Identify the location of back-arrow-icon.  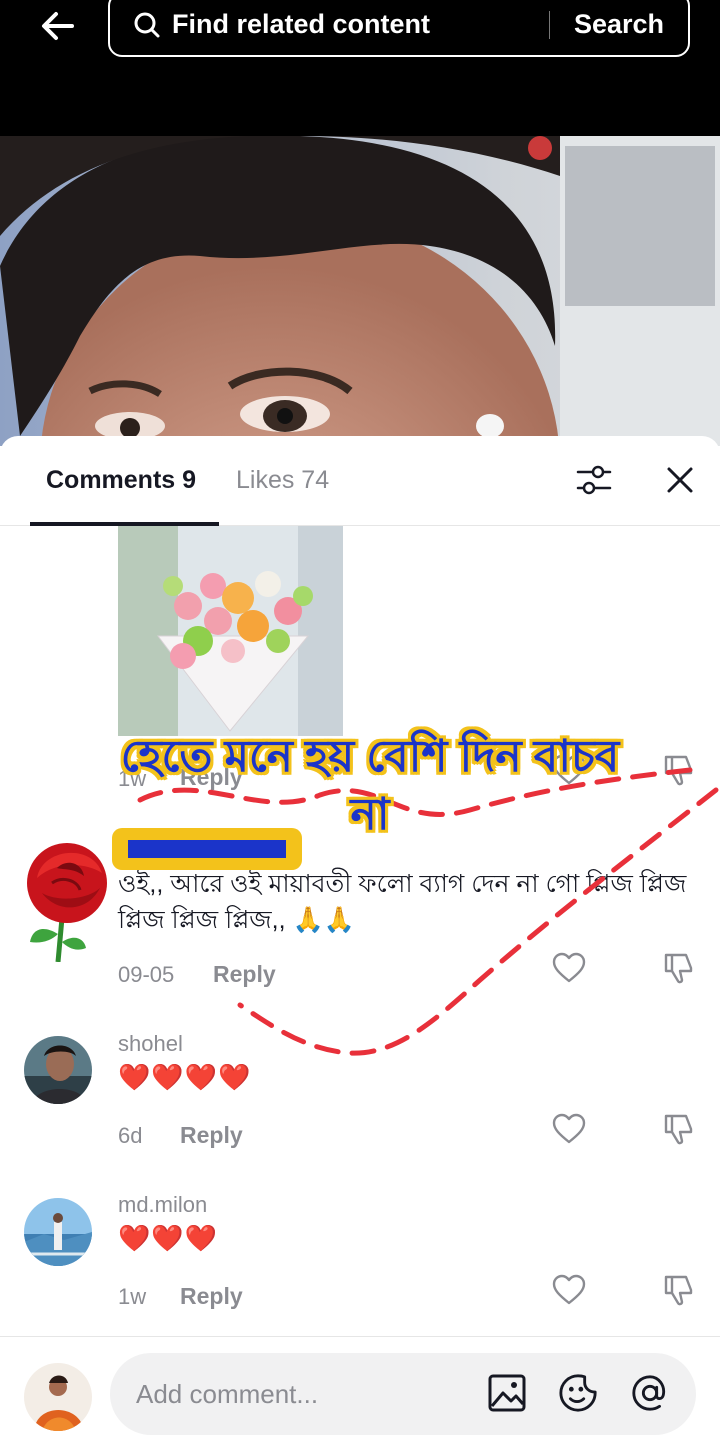
(58, 26).